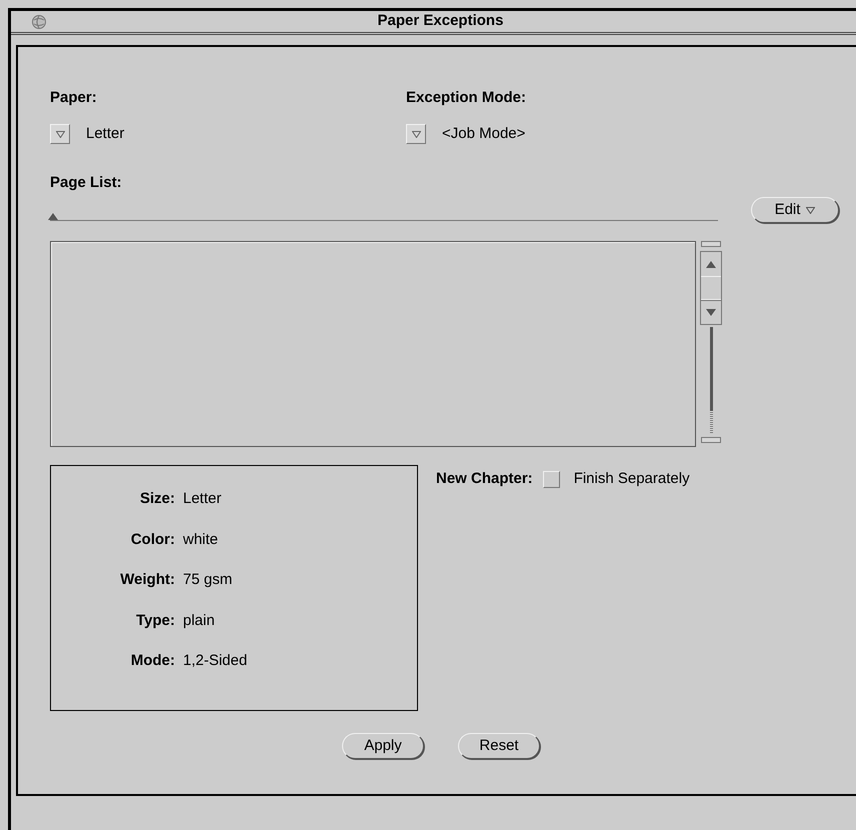 Image resolution: width=856 pixels, height=830 pixels. I want to click on window-title: Paper Exceptions, so click(440, 21).